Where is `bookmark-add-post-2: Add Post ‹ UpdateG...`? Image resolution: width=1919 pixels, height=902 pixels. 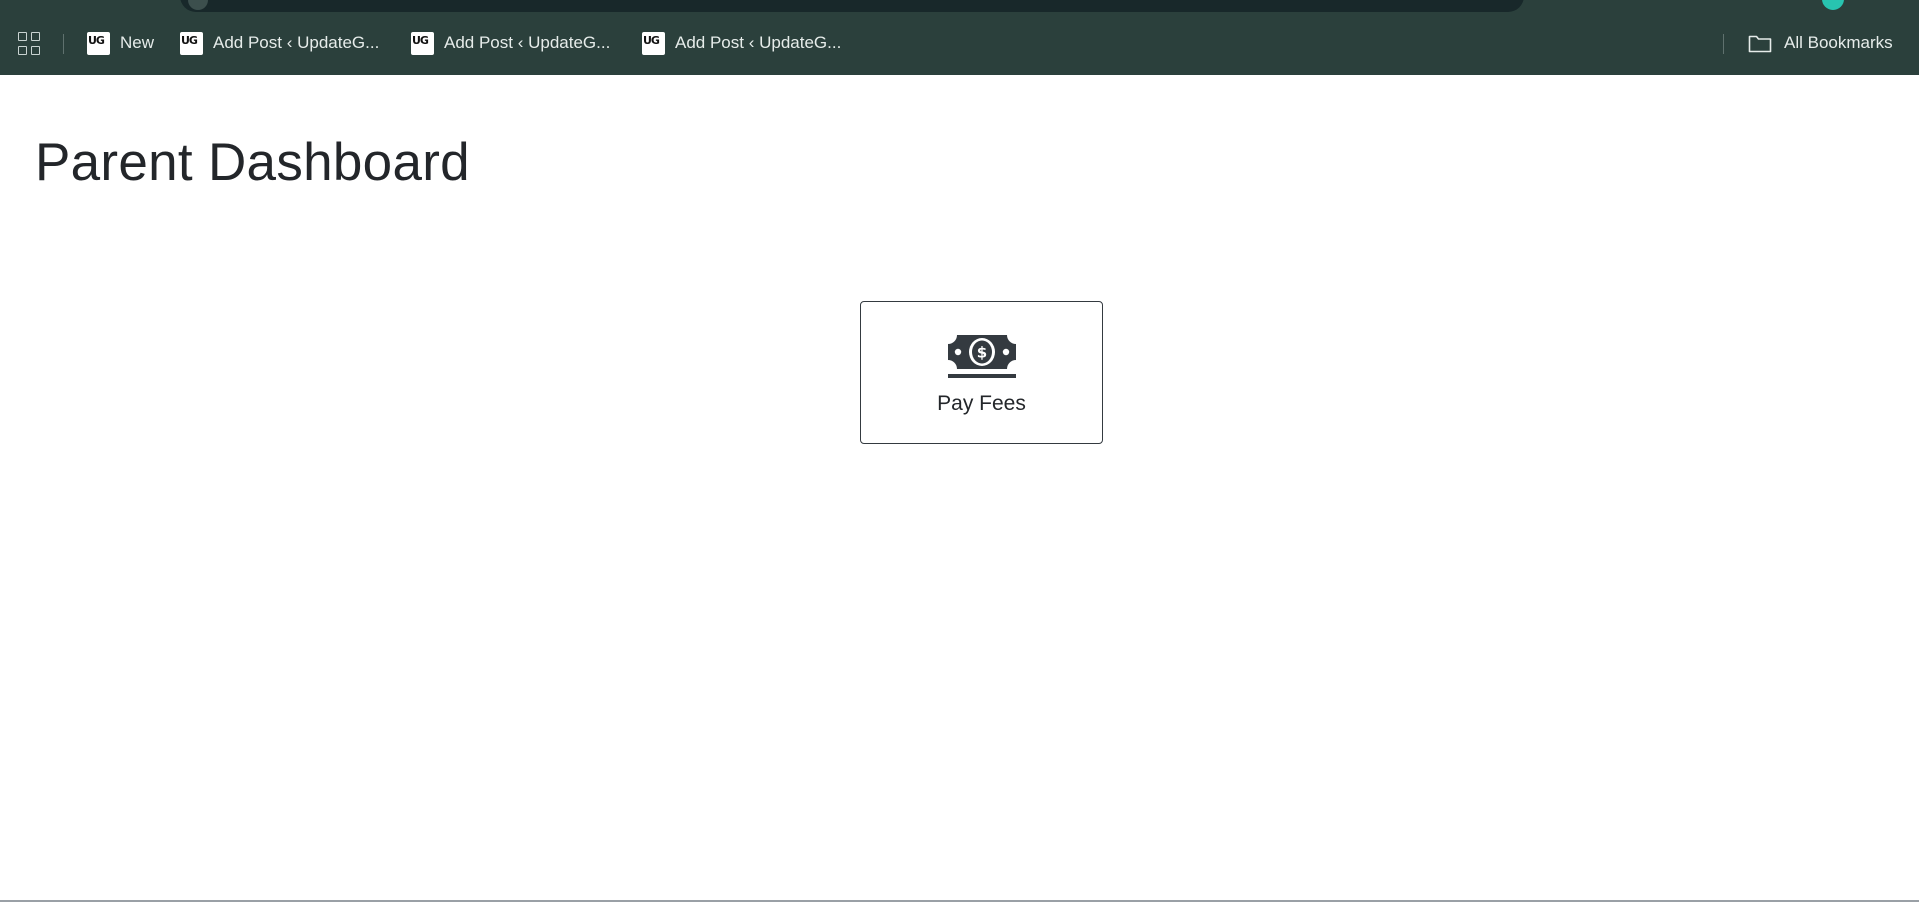
bookmark-add-post-2: Add Post ‹ UpdateG... is located at coordinates (510, 43).